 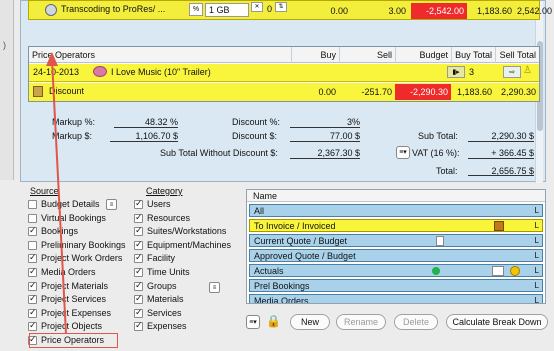 I want to click on source-checkbox-item: Media Orders, so click(x=62, y=272).